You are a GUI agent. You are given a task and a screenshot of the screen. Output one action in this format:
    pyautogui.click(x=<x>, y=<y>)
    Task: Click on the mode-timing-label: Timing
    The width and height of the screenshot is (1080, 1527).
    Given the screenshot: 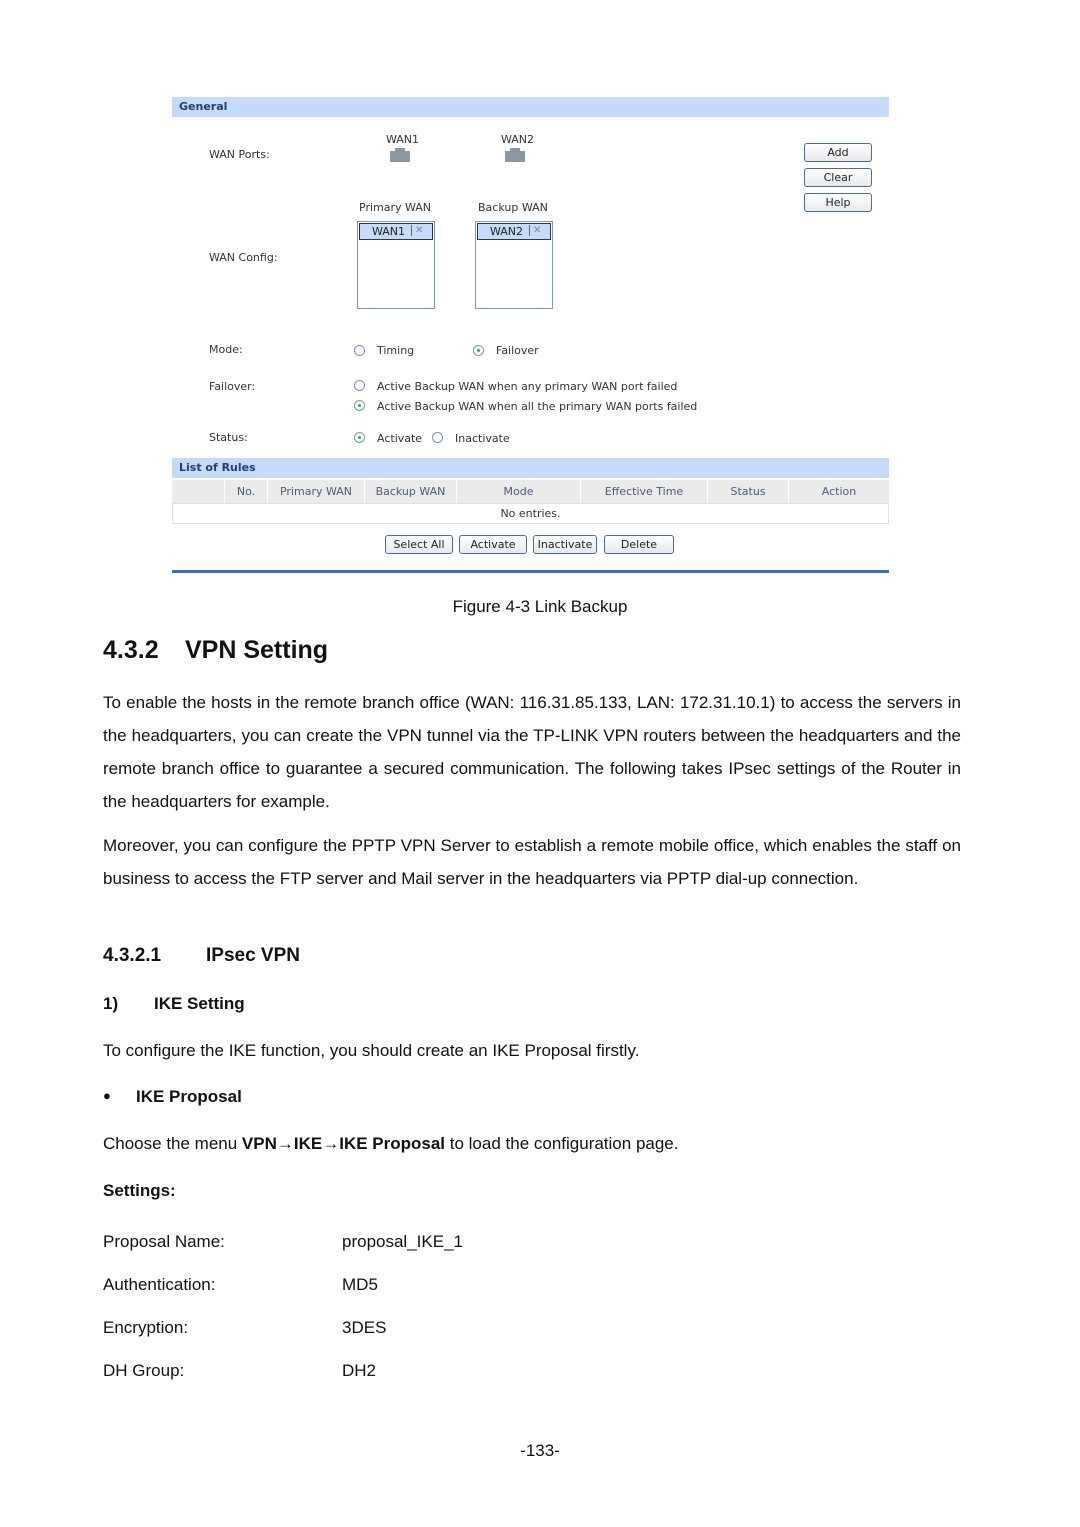 What is the action you would take?
    pyautogui.click(x=396, y=350)
    